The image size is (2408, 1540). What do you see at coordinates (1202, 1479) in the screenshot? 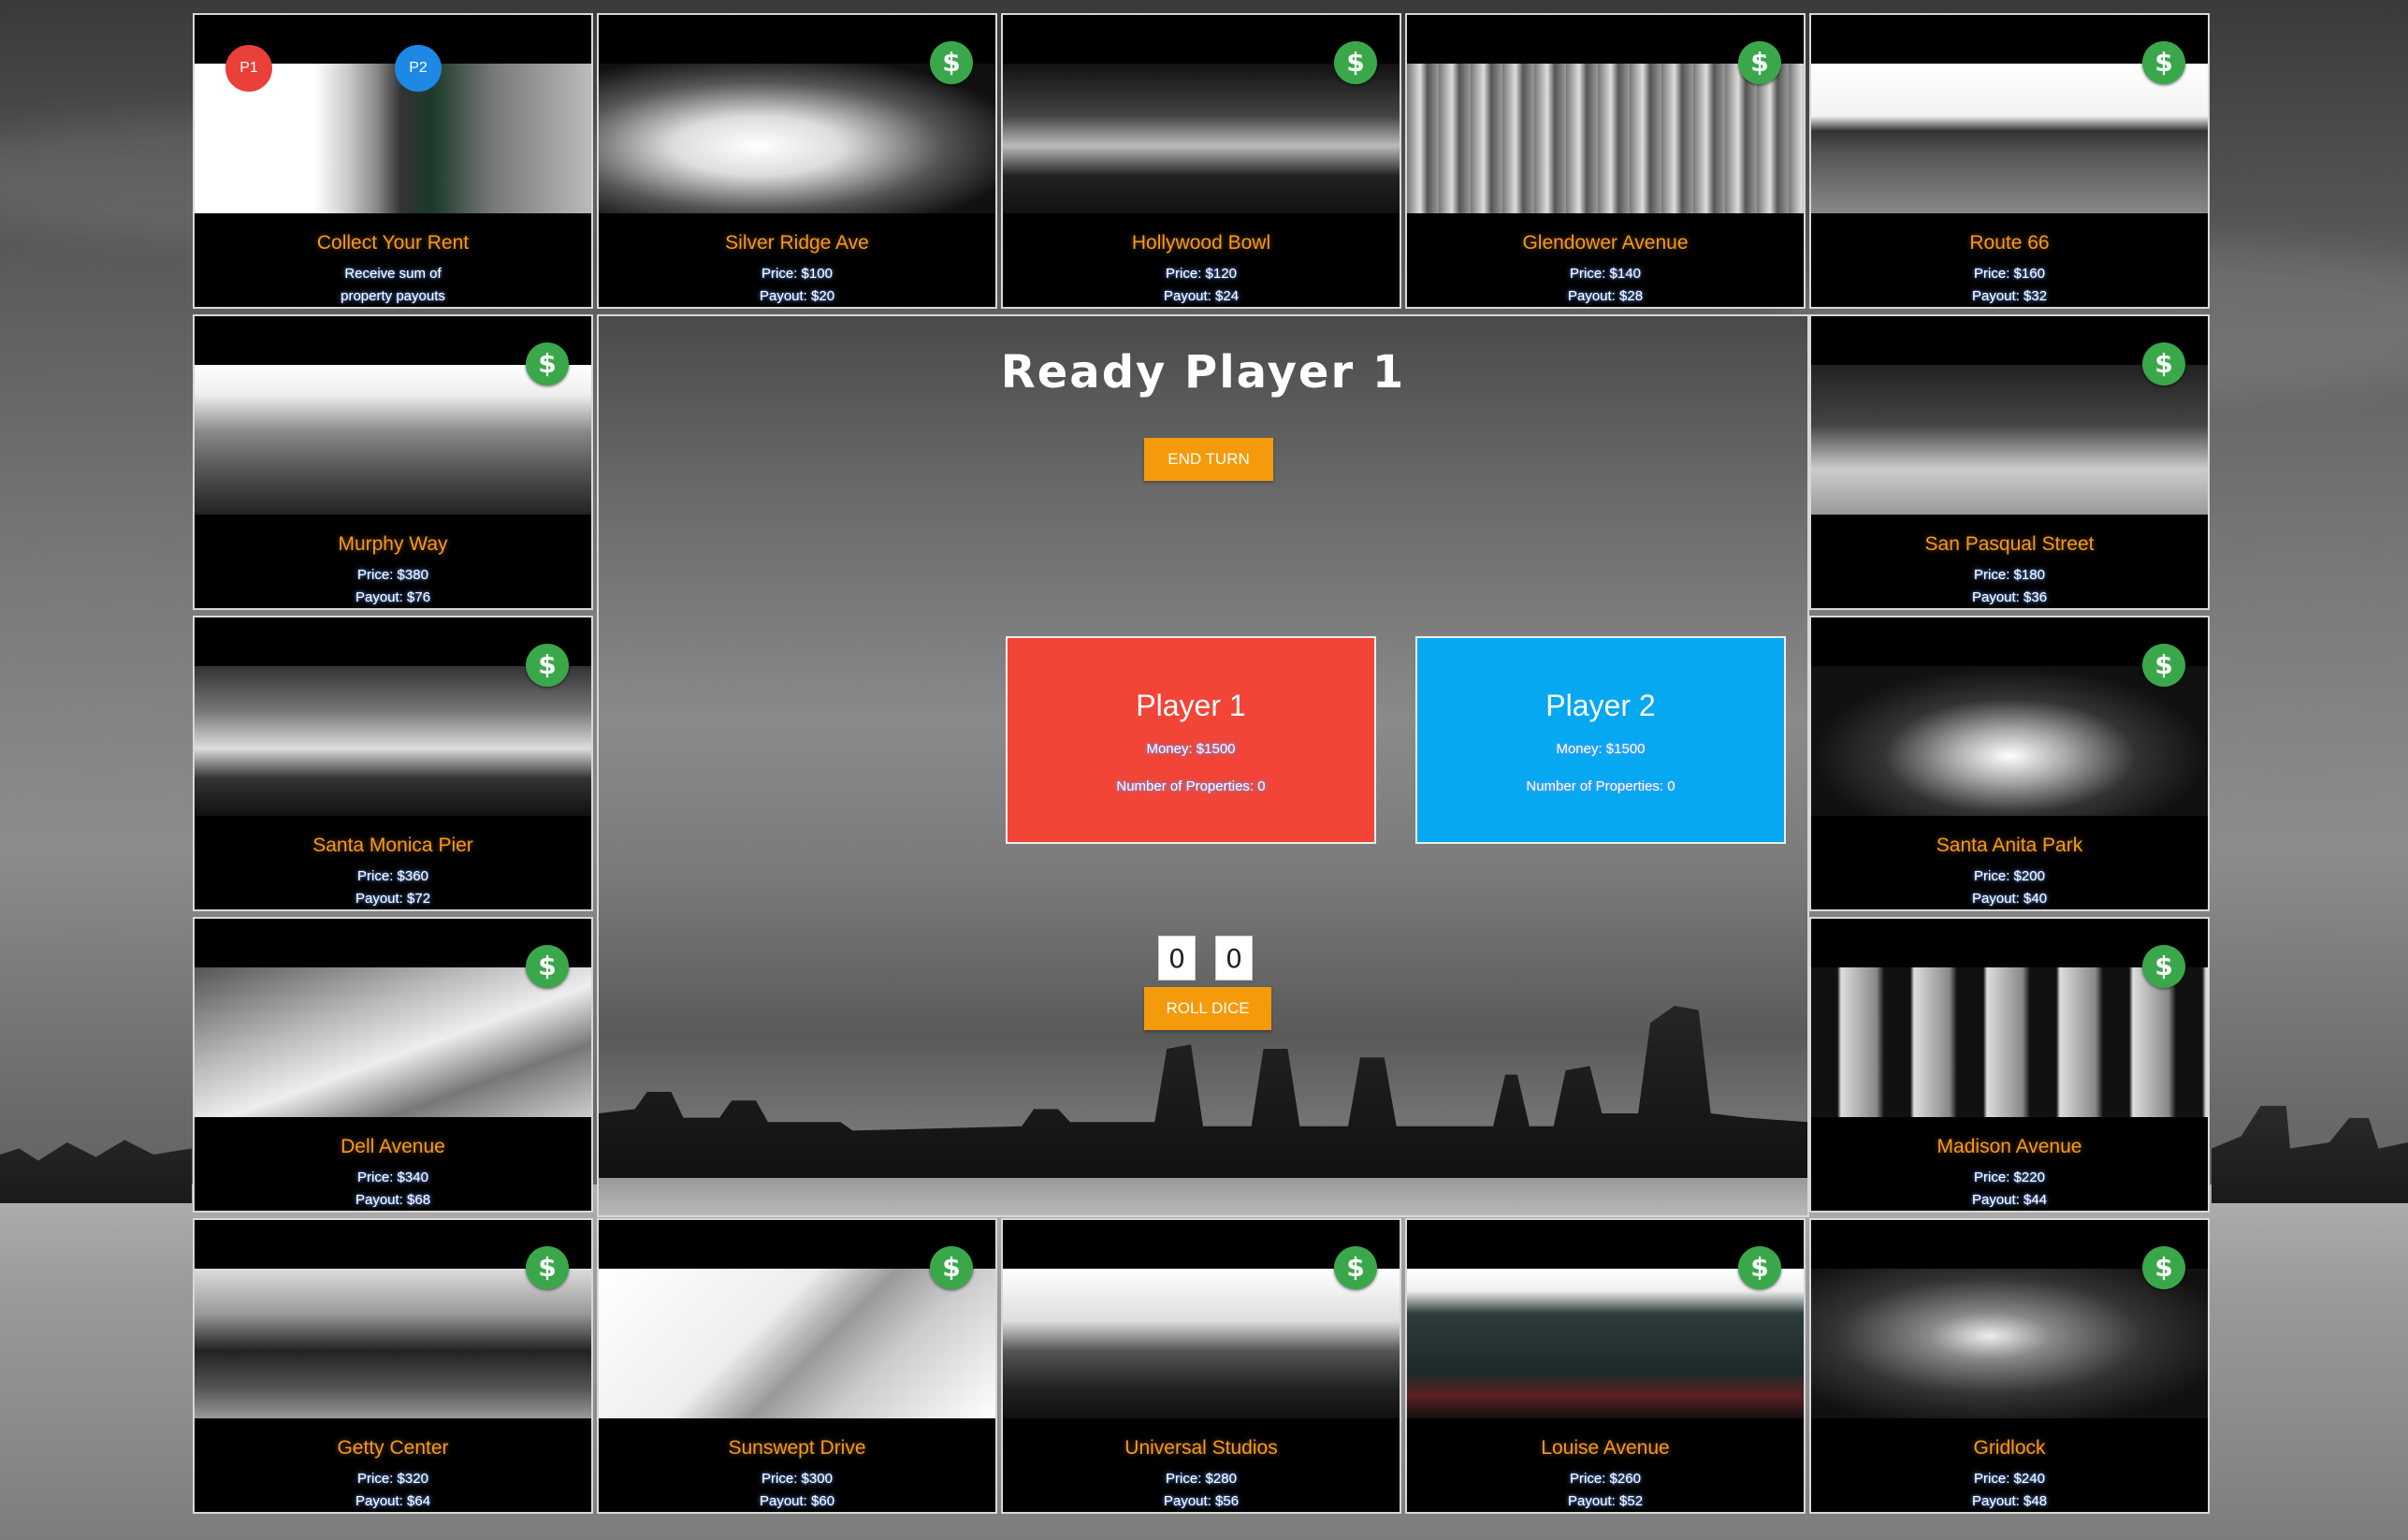
I see `tile-price: Price: $280` at bounding box center [1202, 1479].